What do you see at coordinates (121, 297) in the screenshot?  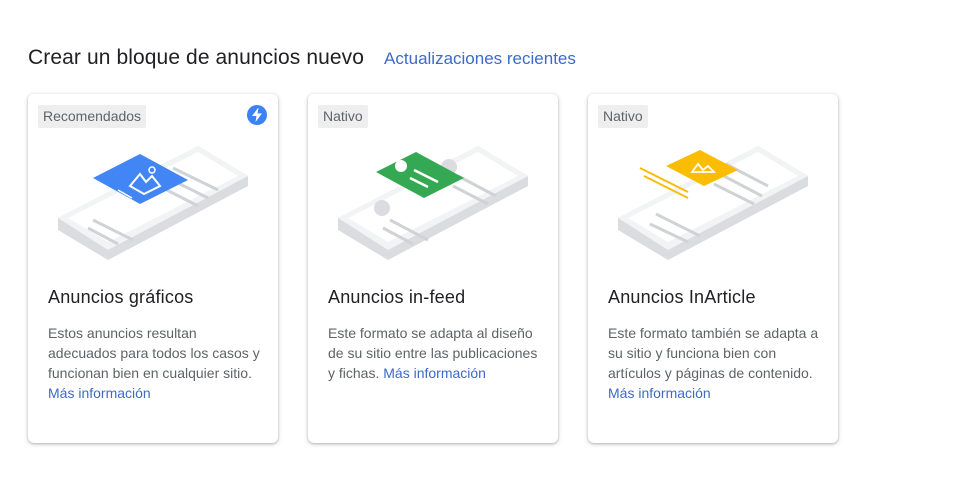 I see `card-title: Anuncios gráficos` at bounding box center [121, 297].